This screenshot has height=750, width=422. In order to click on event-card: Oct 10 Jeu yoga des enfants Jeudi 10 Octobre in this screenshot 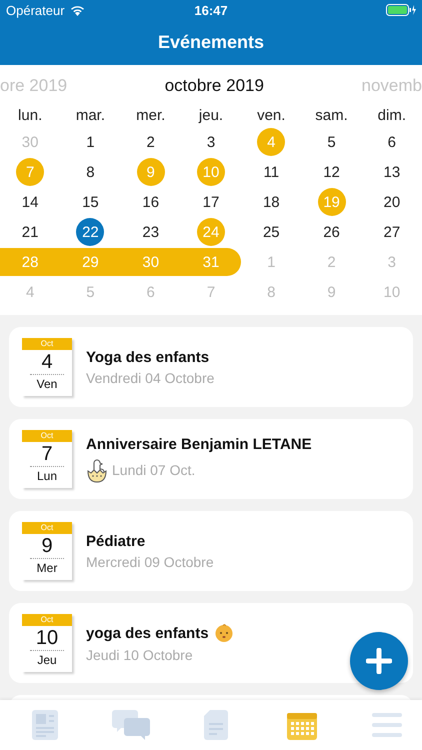, I will do `click(211, 643)`.